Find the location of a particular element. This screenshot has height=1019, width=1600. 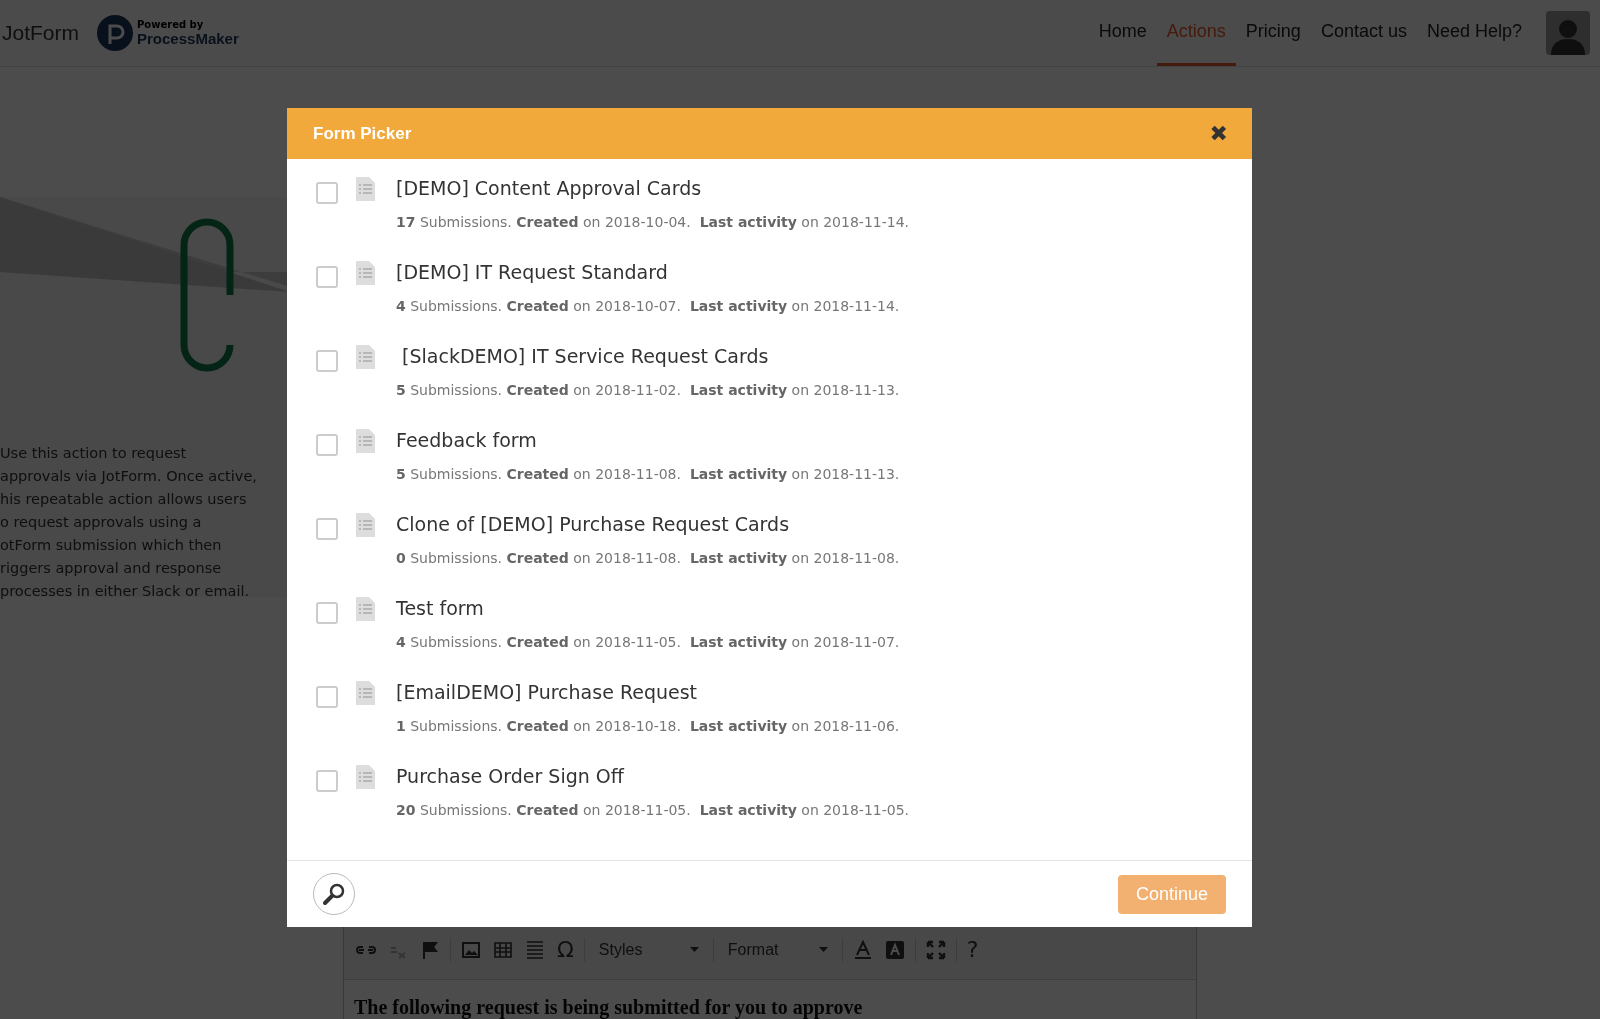

description-text: Use this action to request approvals via JotForm. Once active, his repeatable action allows users o request approvals using a otForm submission which then riggers approval and response processes in either Slack or email. is located at coordinates (128, 522).